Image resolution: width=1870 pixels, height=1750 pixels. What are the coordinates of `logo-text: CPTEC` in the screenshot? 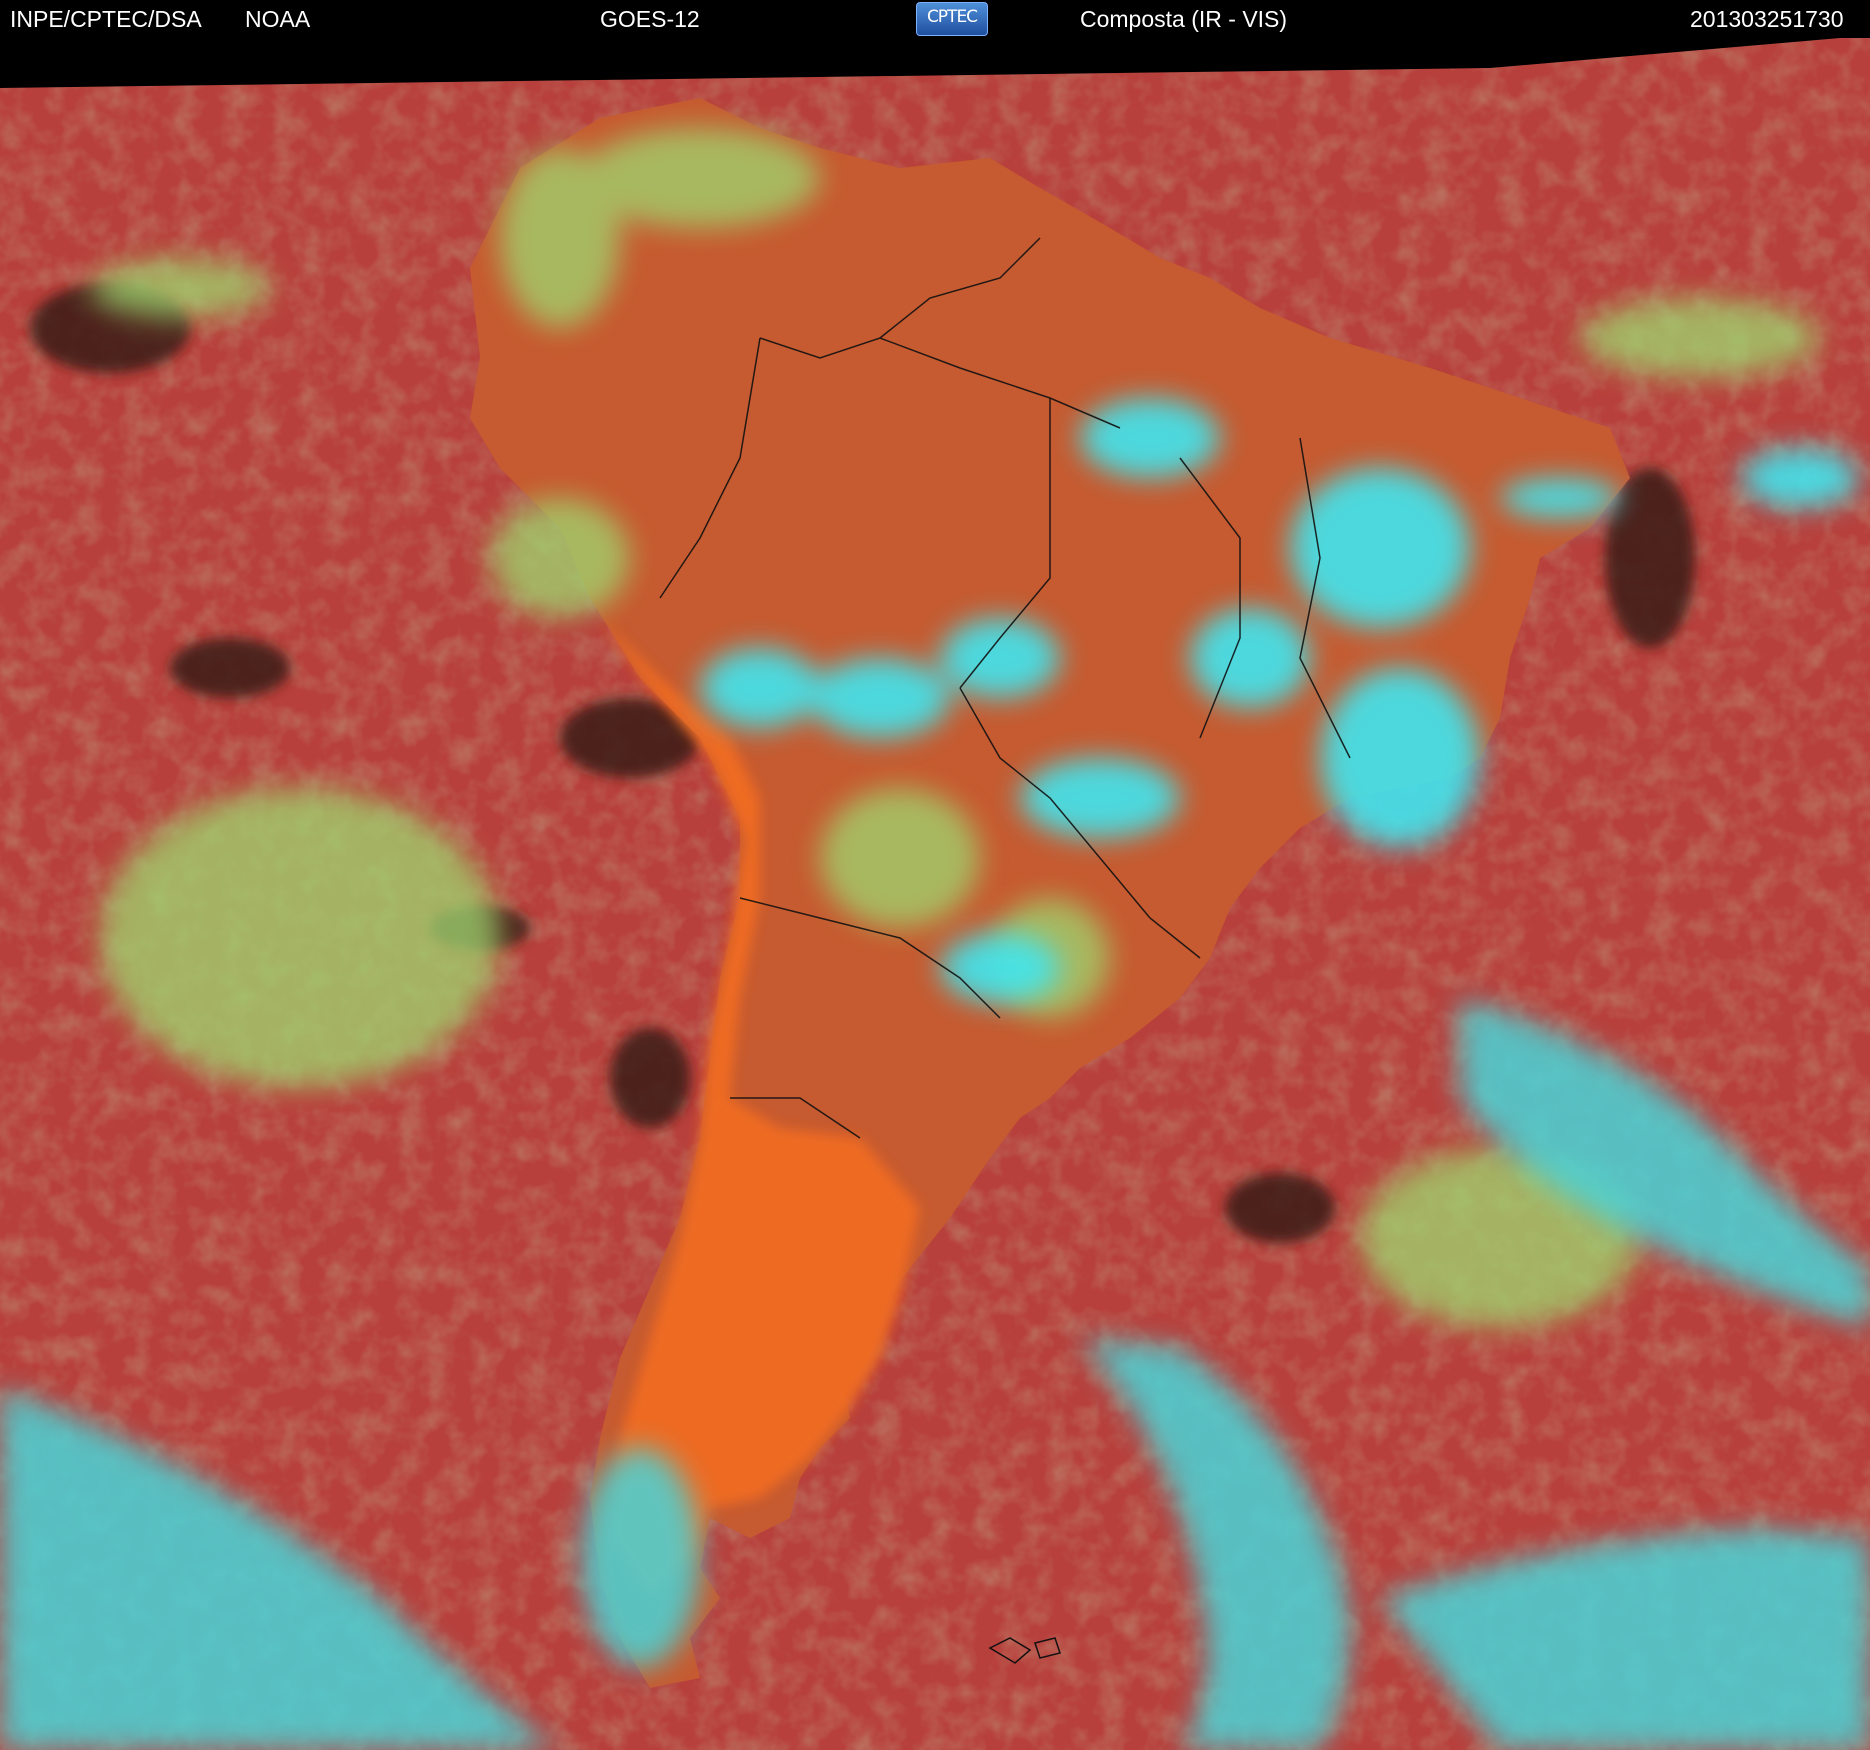 It's located at (952, 17).